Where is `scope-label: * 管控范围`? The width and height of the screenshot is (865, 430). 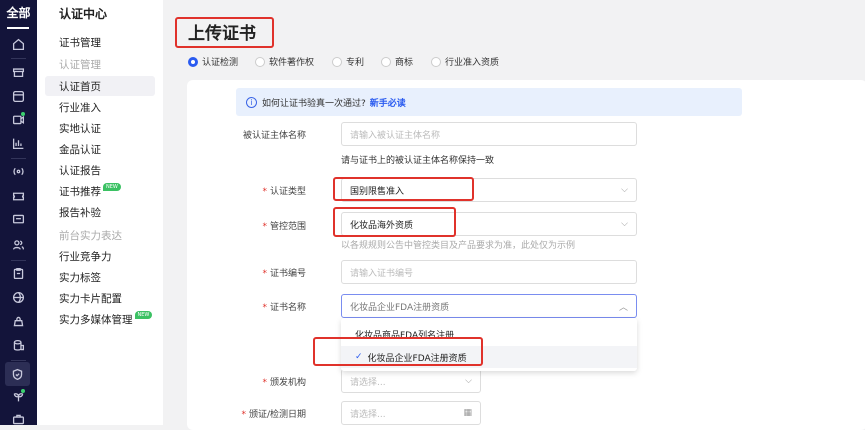 scope-label: * 管控范围 is located at coordinates (284, 227).